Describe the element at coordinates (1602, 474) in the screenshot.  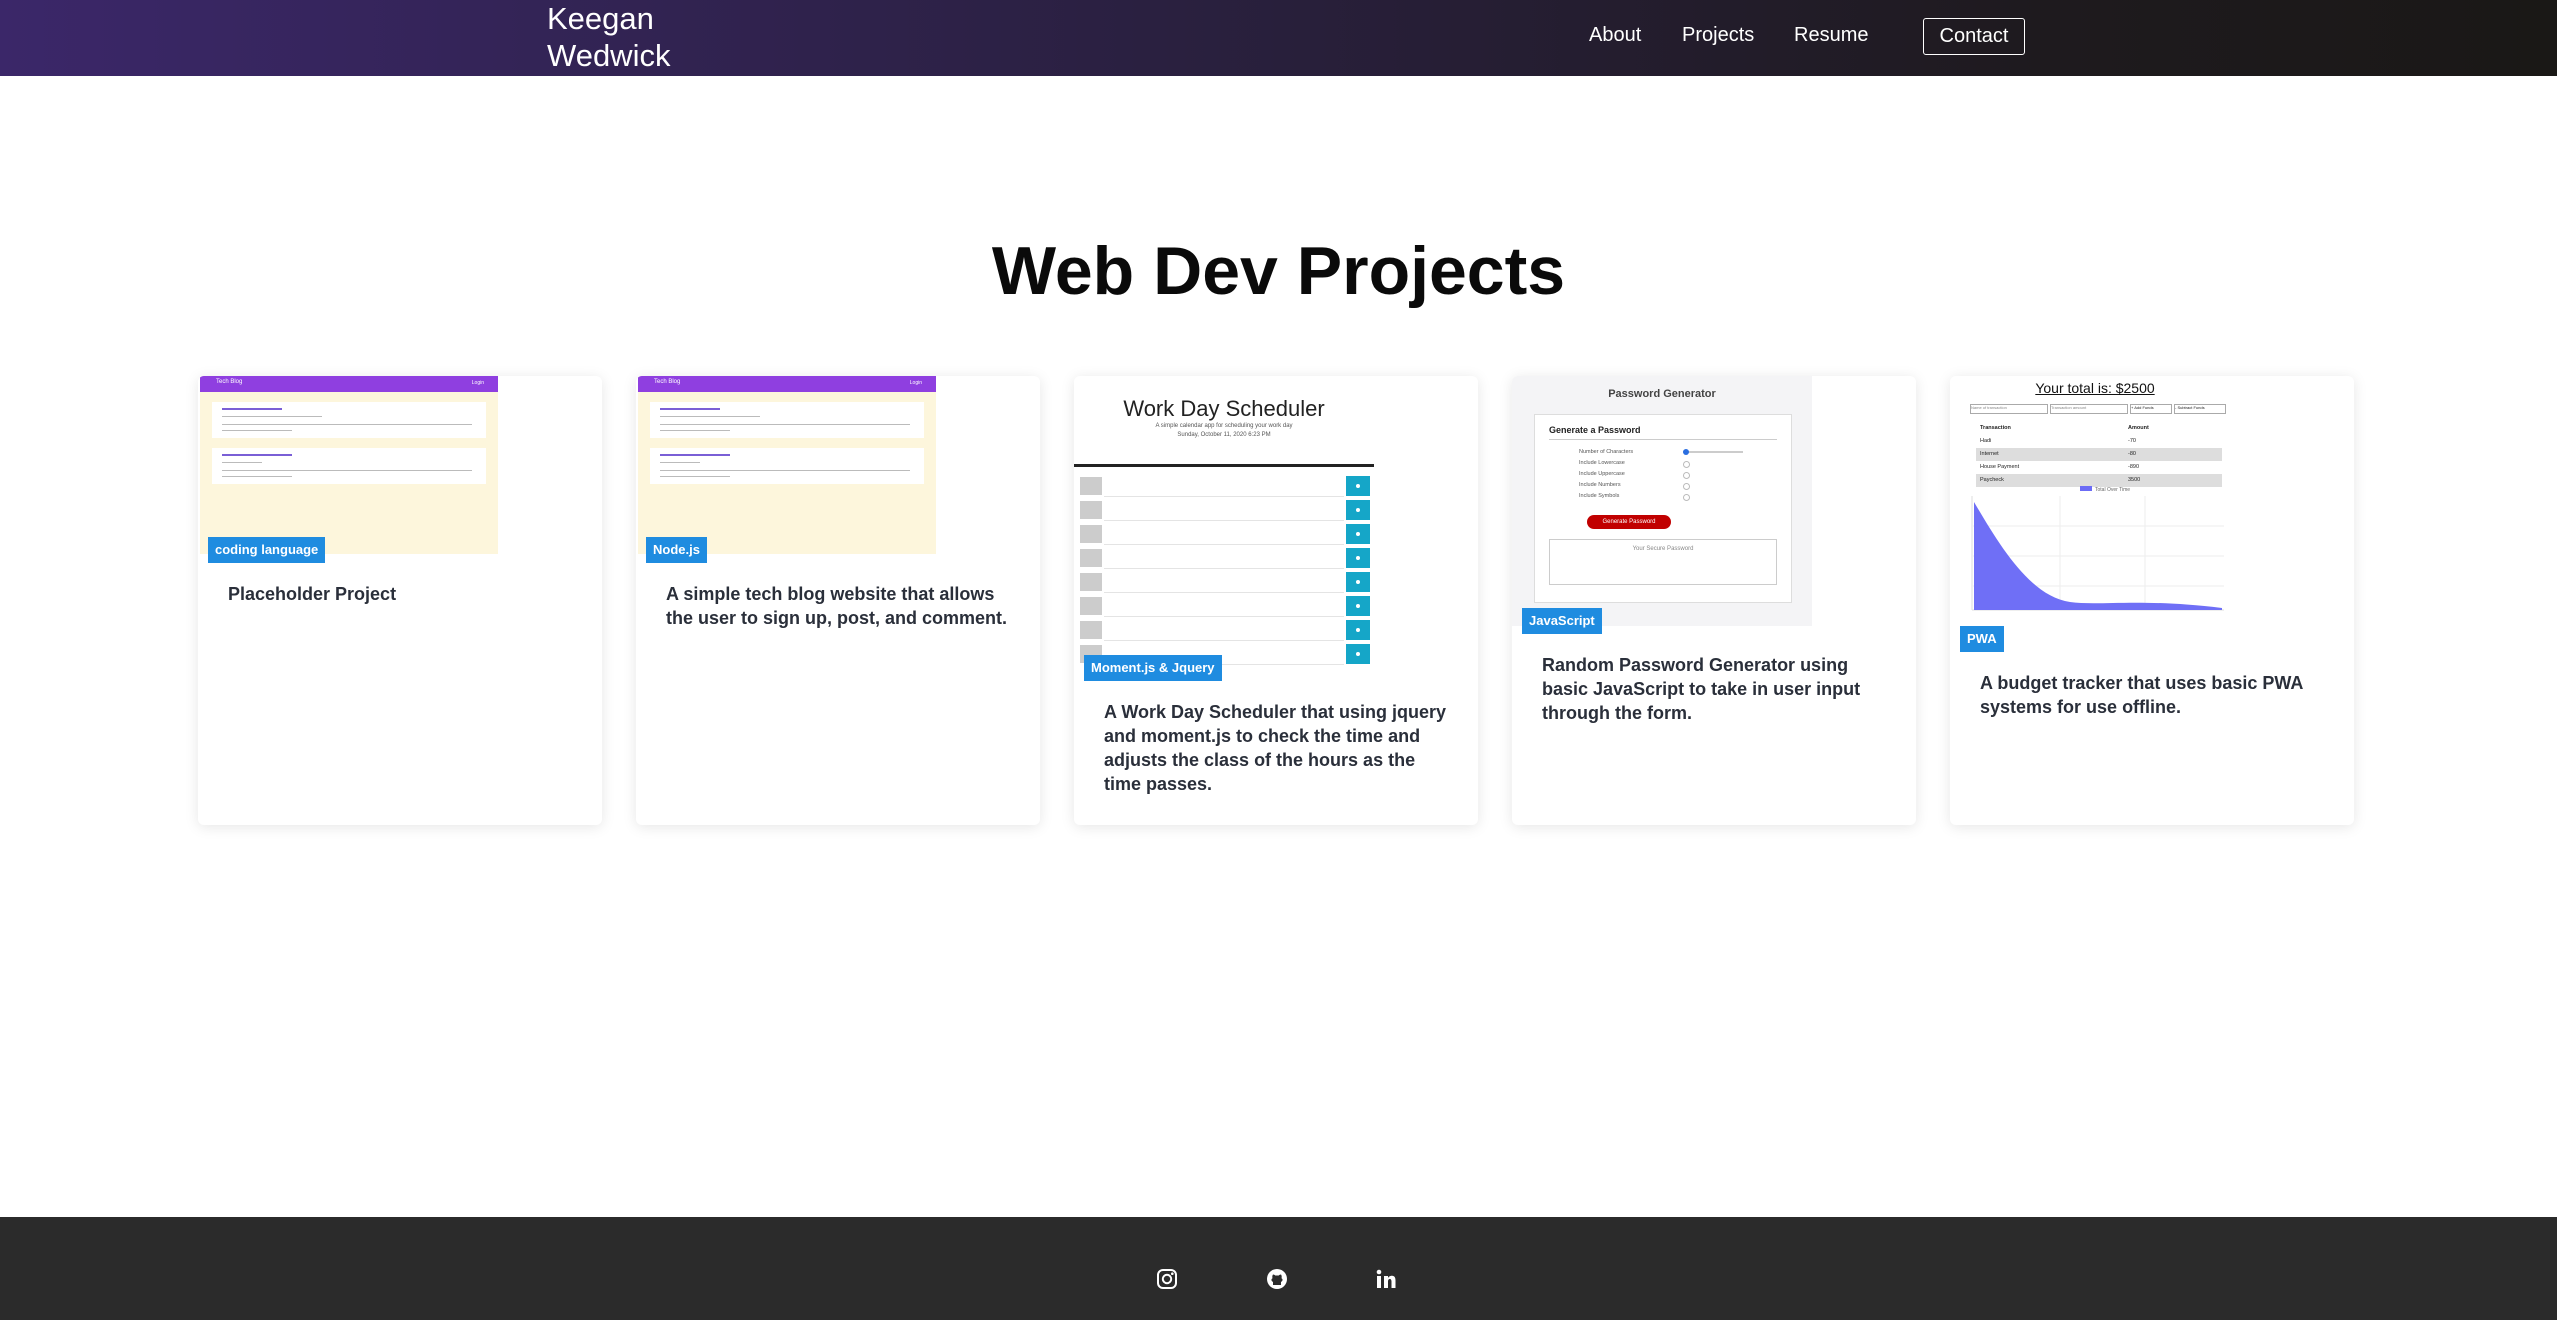
I see `password-option: Include Uppercase` at that location.